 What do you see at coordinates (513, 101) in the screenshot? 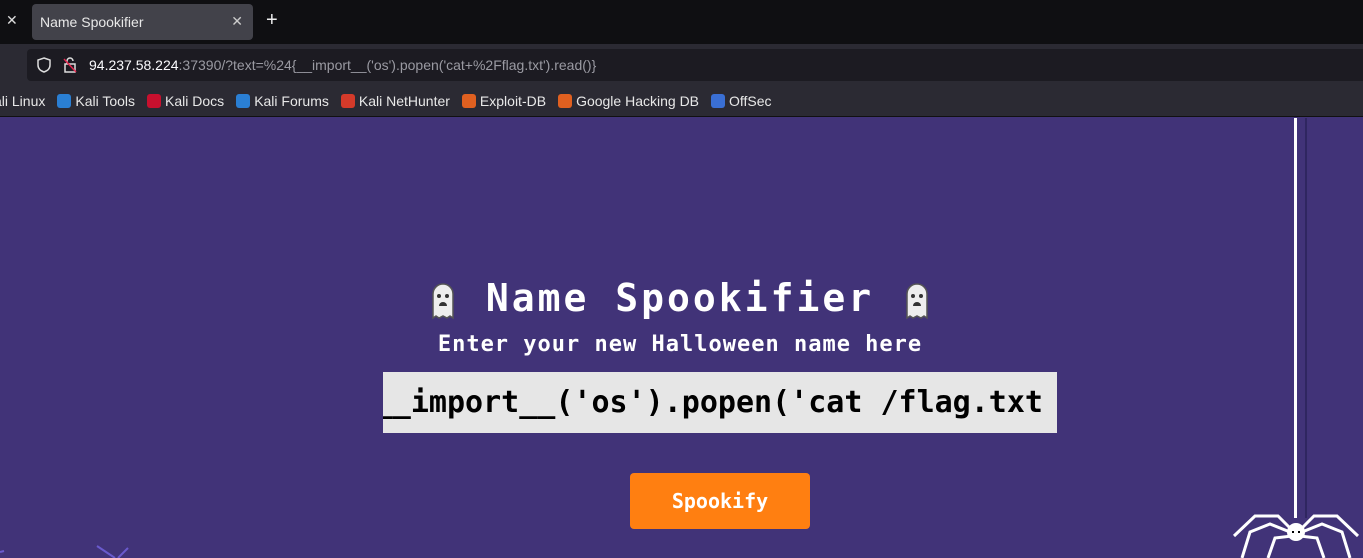
I see `bookmark-label: Exploit-DB` at bounding box center [513, 101].